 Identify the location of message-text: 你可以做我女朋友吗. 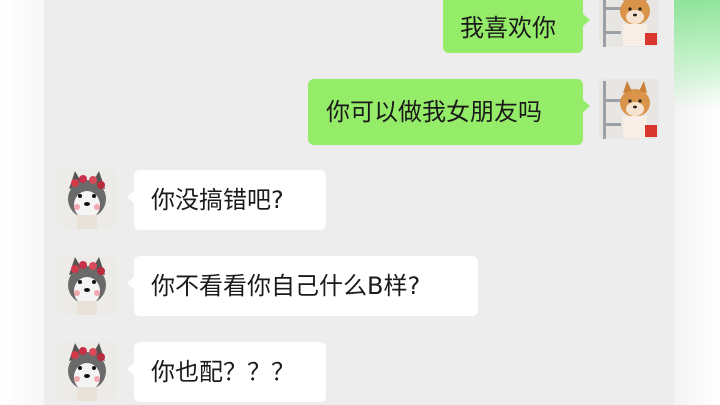
(434, 112).